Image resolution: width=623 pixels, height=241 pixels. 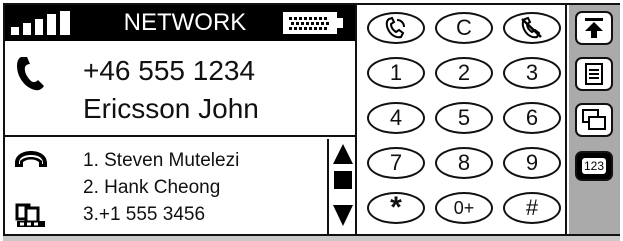 I want to click on numeric-mode-button: 123, so click(x=594, y=166).